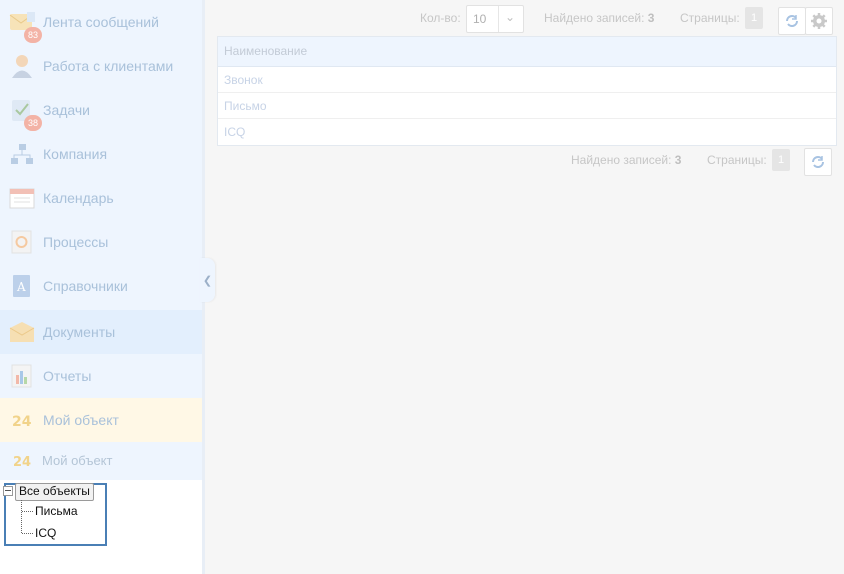 This screenshot has width=844, height=574. What do you see at coordinates (33, 123) in the screenshot?
I see `notification-badge: 38` at bounding box center [33, 123].